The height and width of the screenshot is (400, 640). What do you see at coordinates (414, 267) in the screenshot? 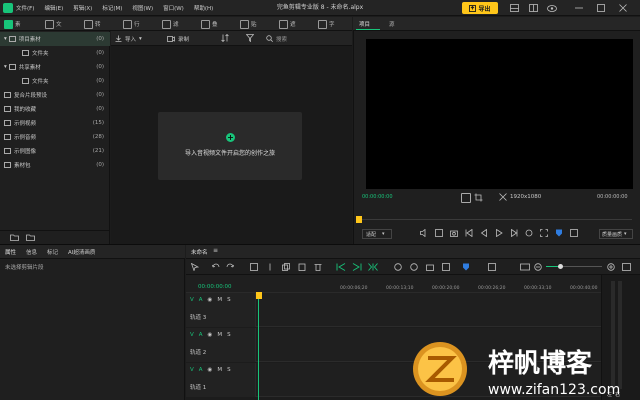
I see `color-icon` at bounding box center [414, 267].